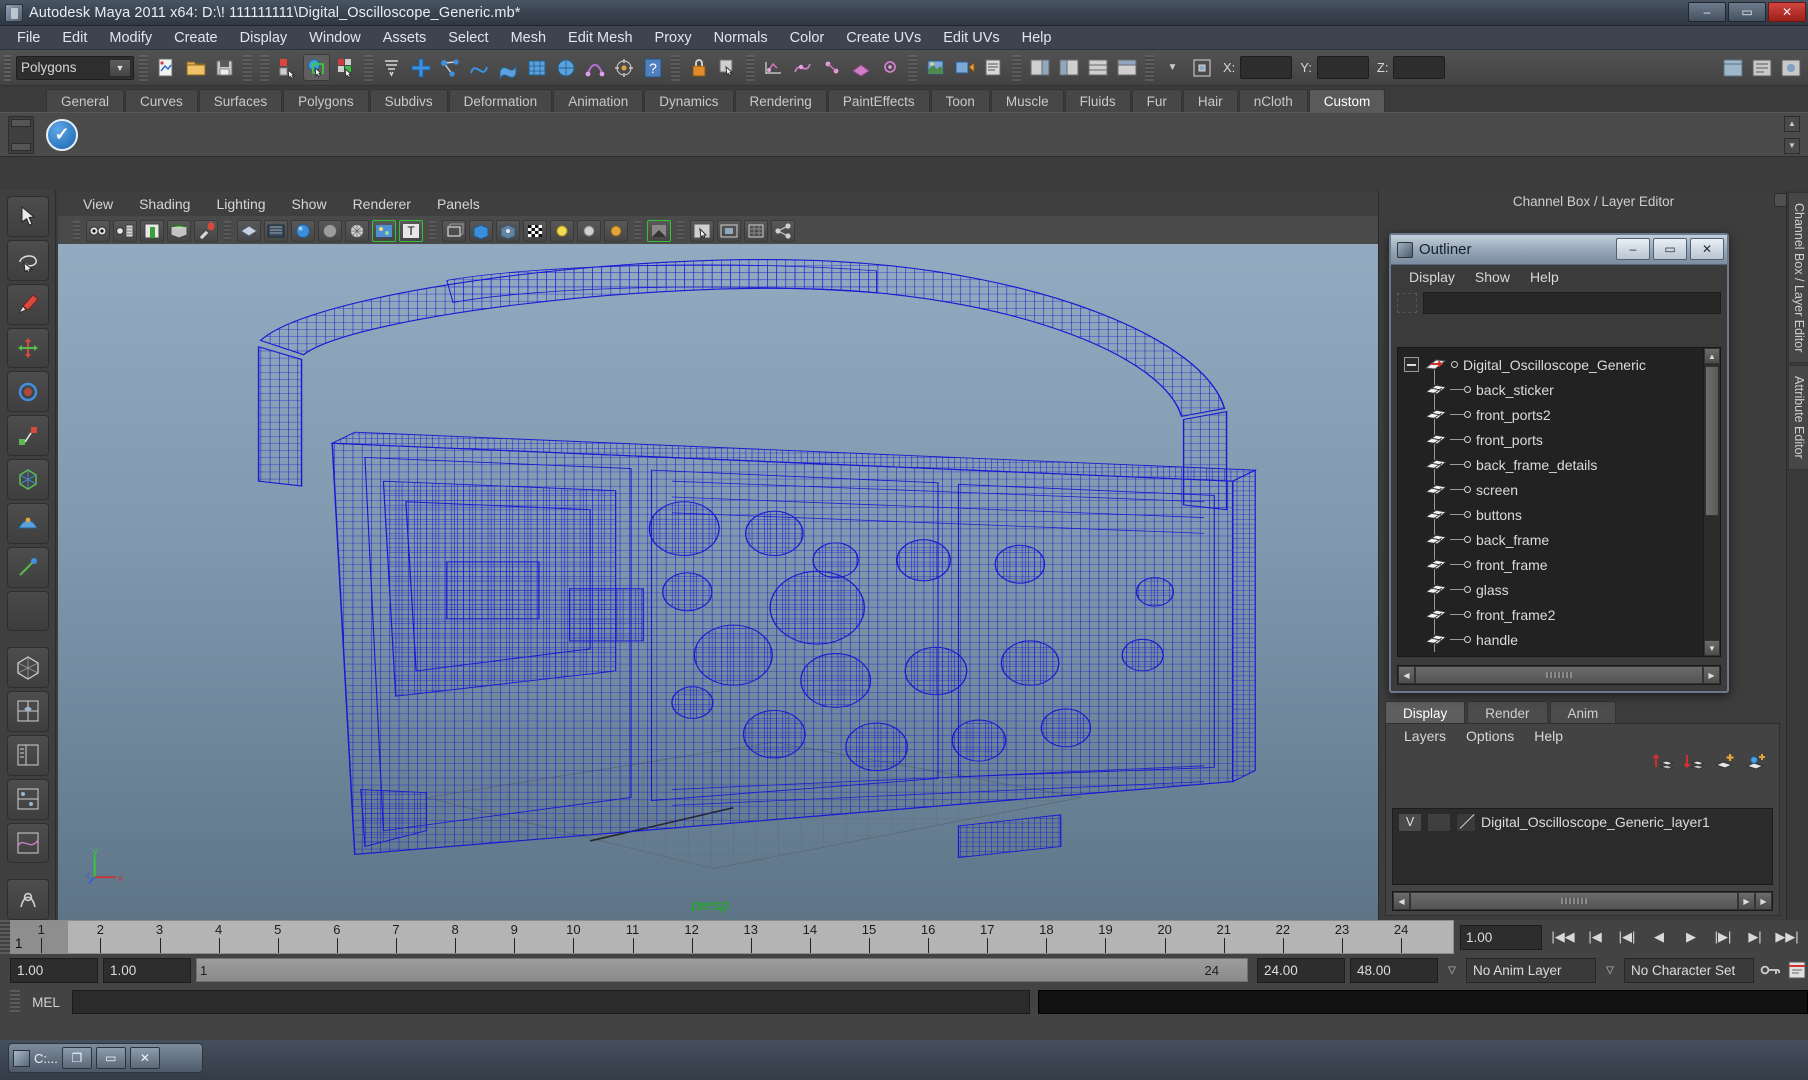 The image size is (1808, 1080). What do you see at coordinates (1572, 303) in the screenshot?
I see `outliner-search-input` at bounding box center [1572, 303].